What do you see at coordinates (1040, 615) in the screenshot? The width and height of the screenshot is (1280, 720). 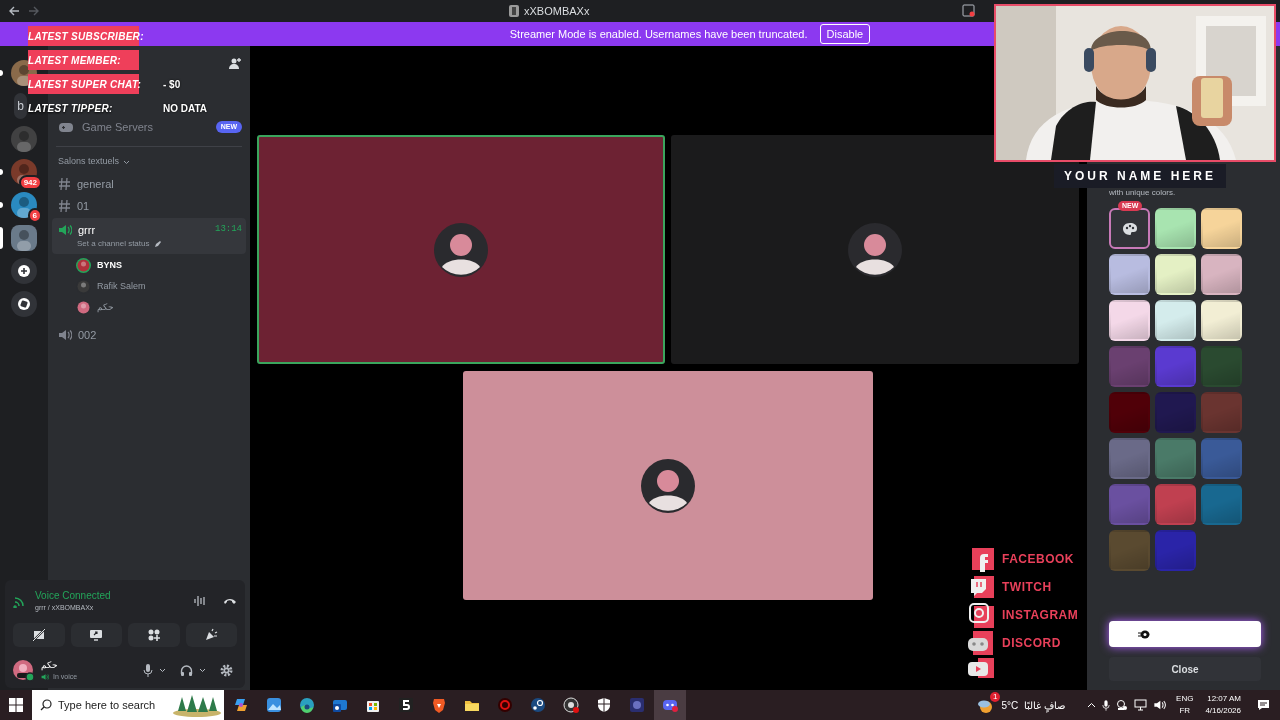 I see `social-label: INSTAGRAM` at bounding box center [1040, 615].